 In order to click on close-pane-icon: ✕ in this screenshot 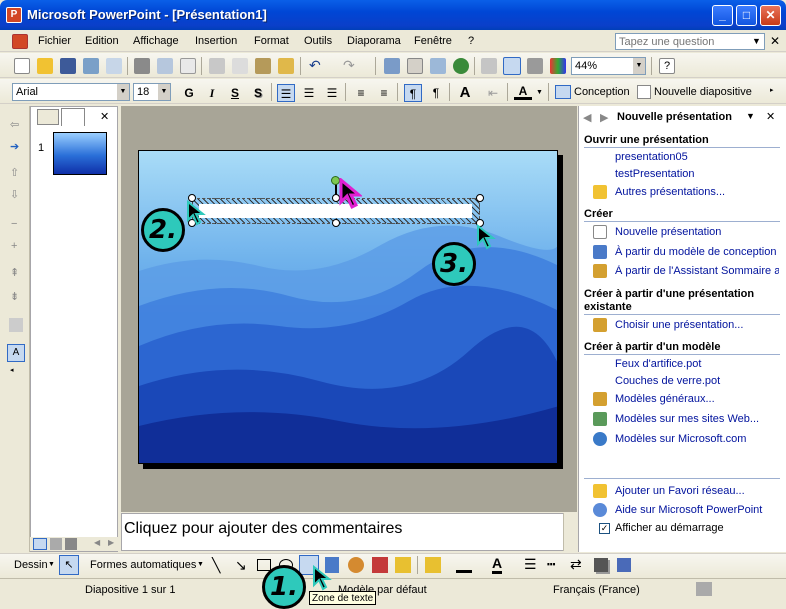, I will do `click(104, 116)`.